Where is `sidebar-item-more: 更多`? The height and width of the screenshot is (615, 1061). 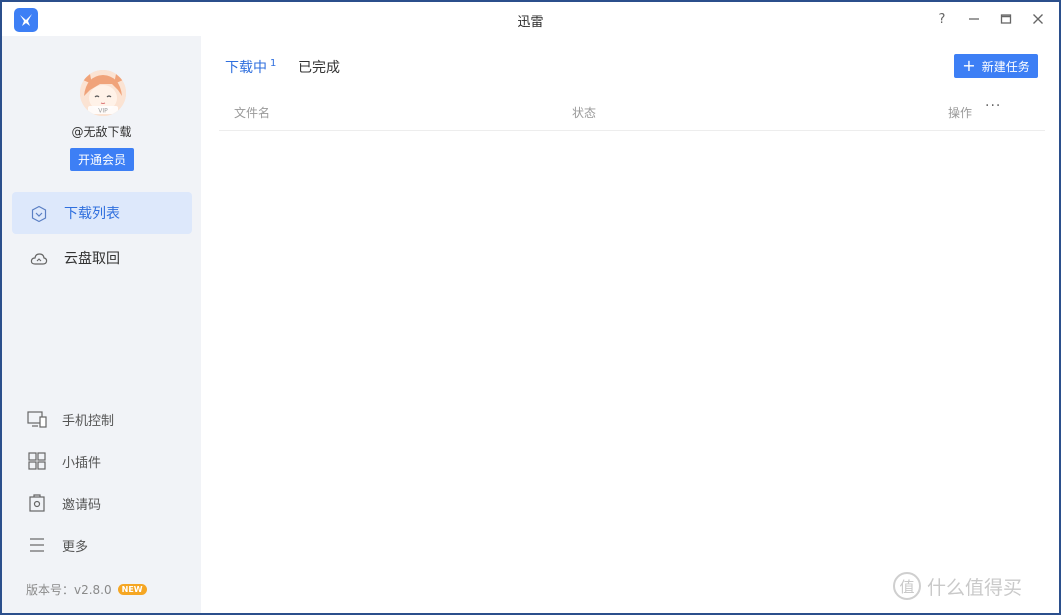 sidebar-item-more: 更多 is located at coordinates (104, 545).